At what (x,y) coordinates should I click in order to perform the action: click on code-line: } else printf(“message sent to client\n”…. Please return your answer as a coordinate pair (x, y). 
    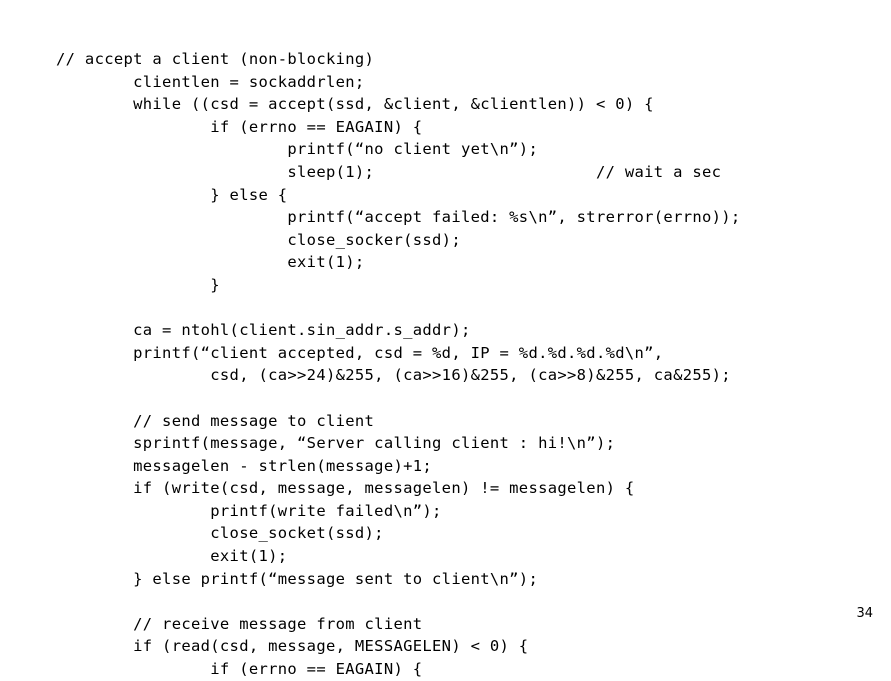
    Looking at the image, I should click on (297, 578).